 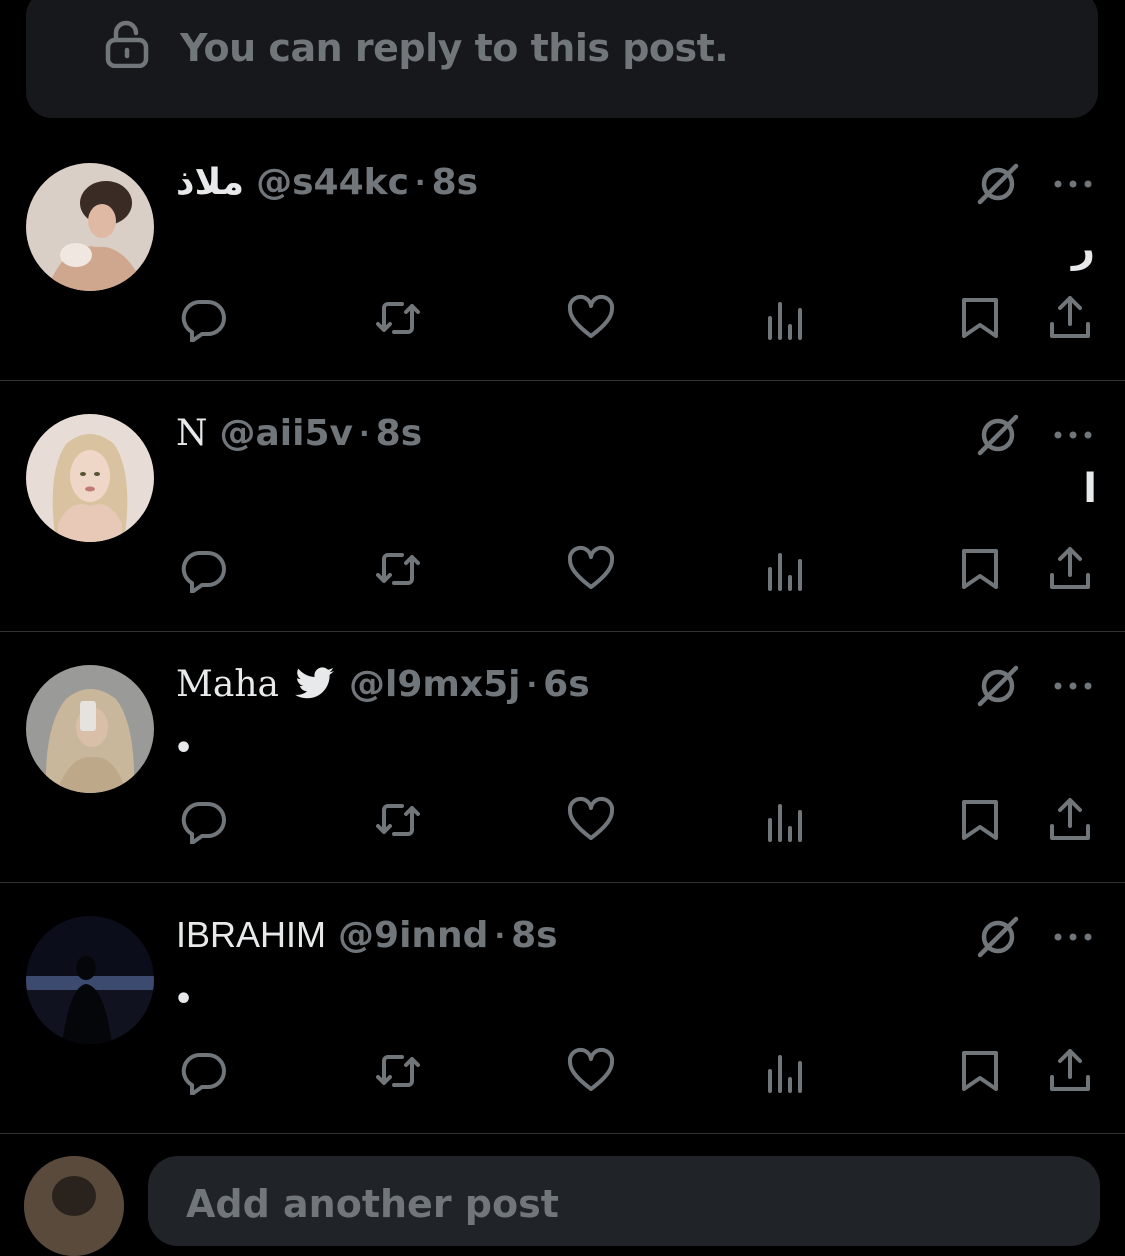 What do you see at coordinates (1090, 489) in the screenshot?
I see `post-text: ا` at bounding box center [1090, 489].